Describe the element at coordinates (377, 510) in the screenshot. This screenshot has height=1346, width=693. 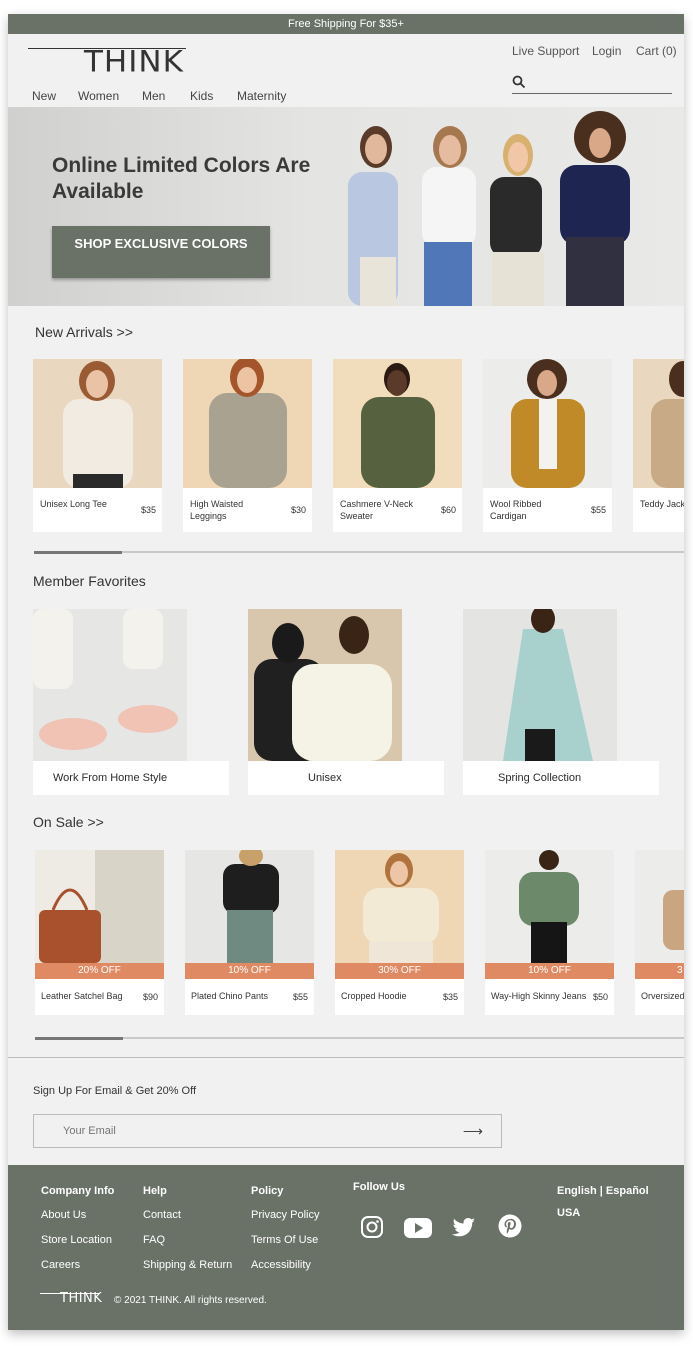
I see `product-name: Cashmere V-Neck Sweater` at that location.